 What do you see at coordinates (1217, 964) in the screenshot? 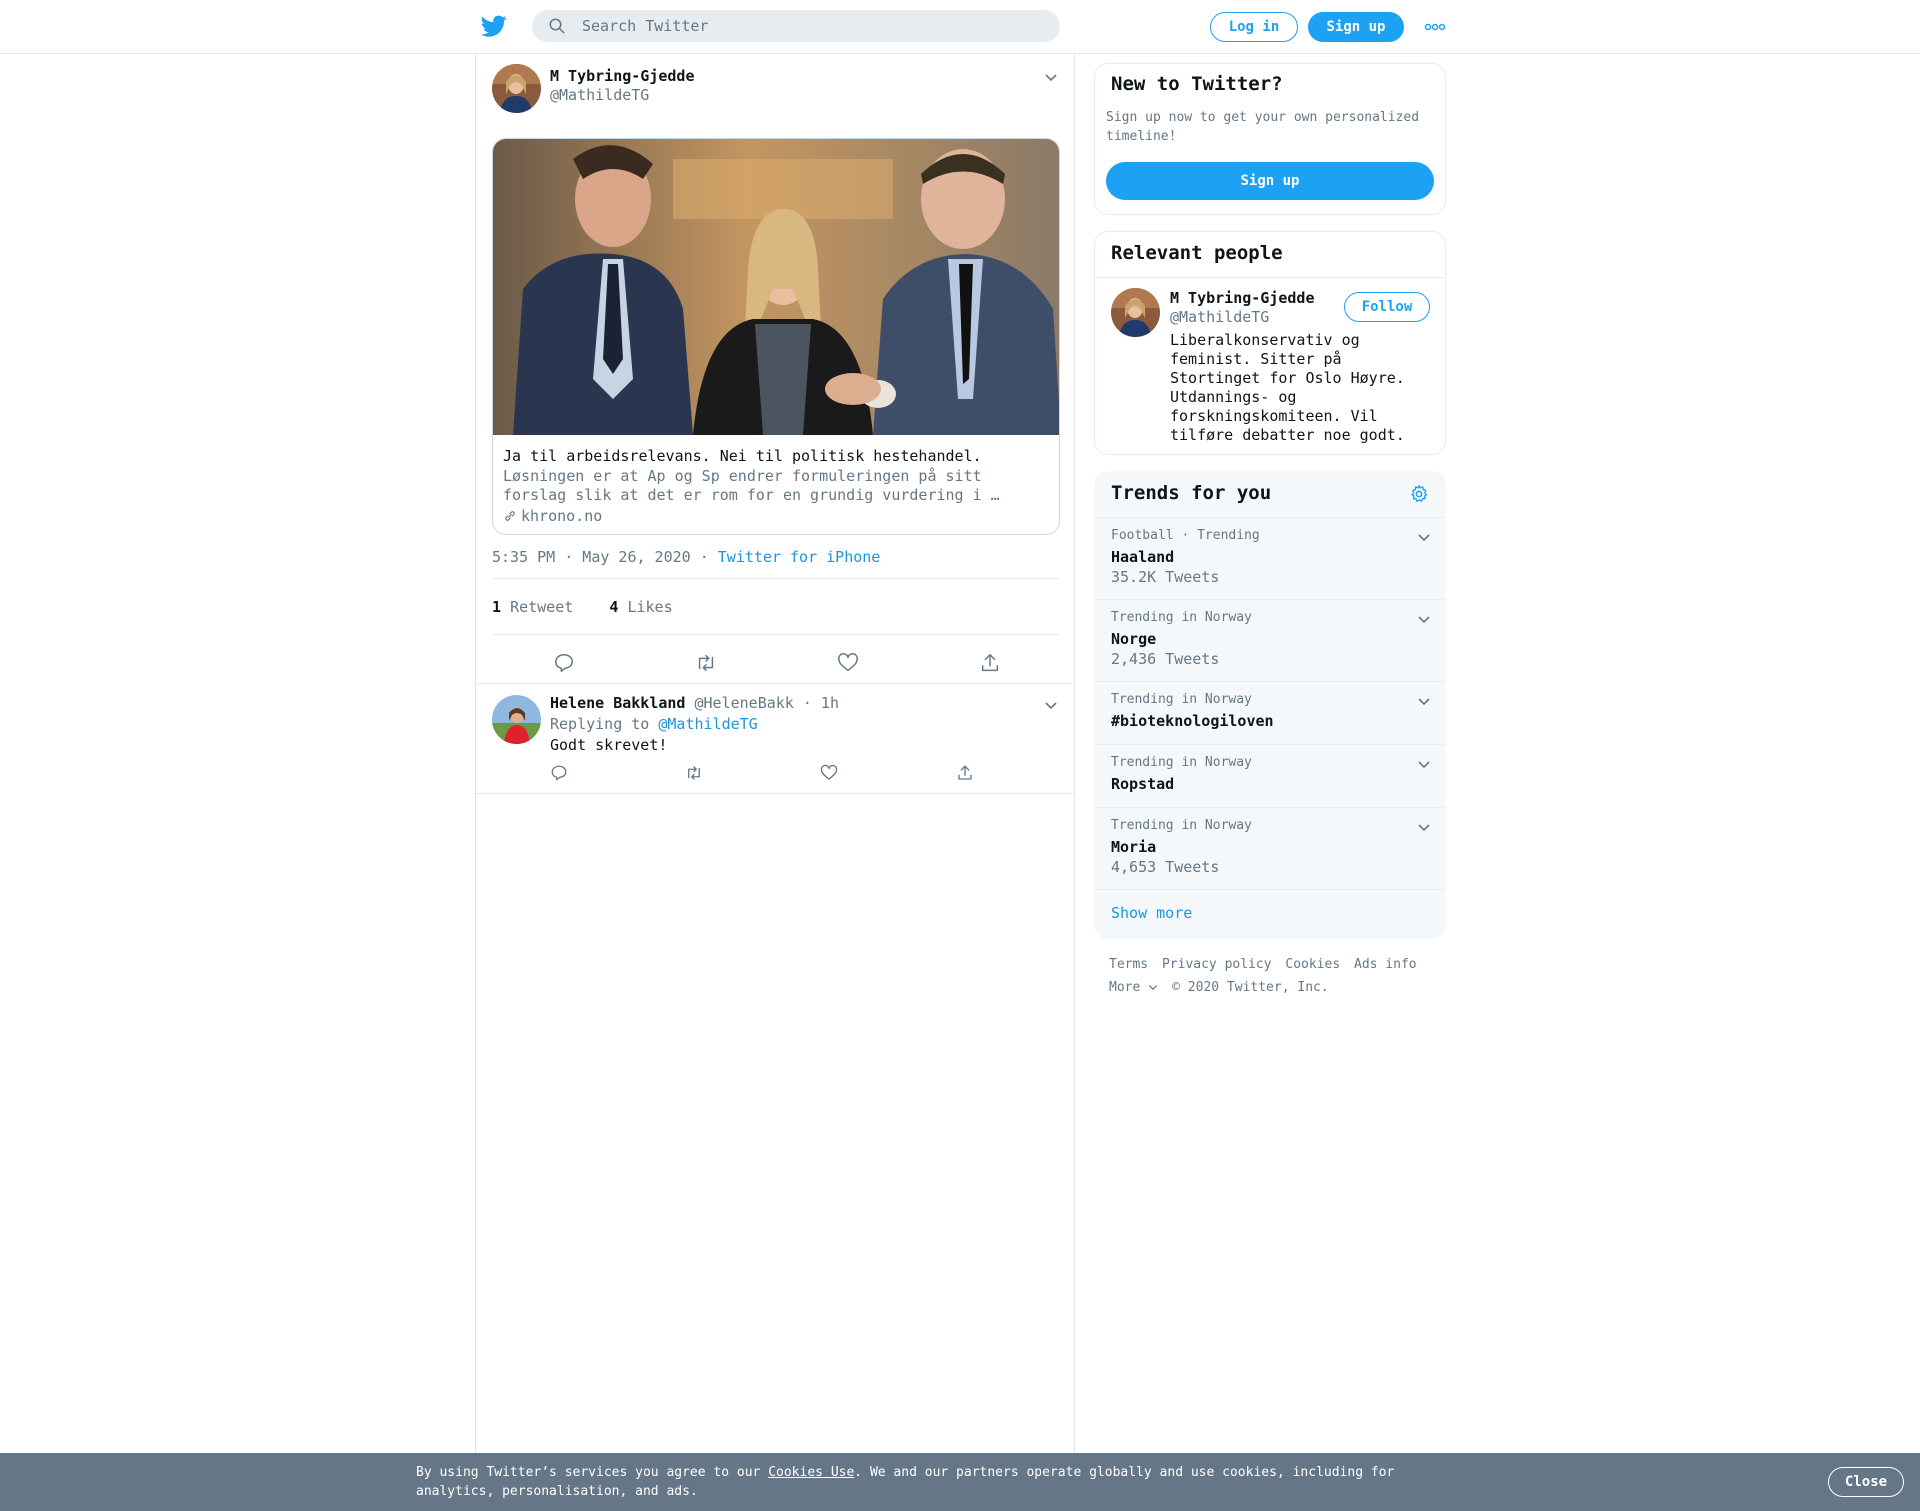
I see `footer-privacy-link: Privacy policy` at bounding box center [1217, 964].